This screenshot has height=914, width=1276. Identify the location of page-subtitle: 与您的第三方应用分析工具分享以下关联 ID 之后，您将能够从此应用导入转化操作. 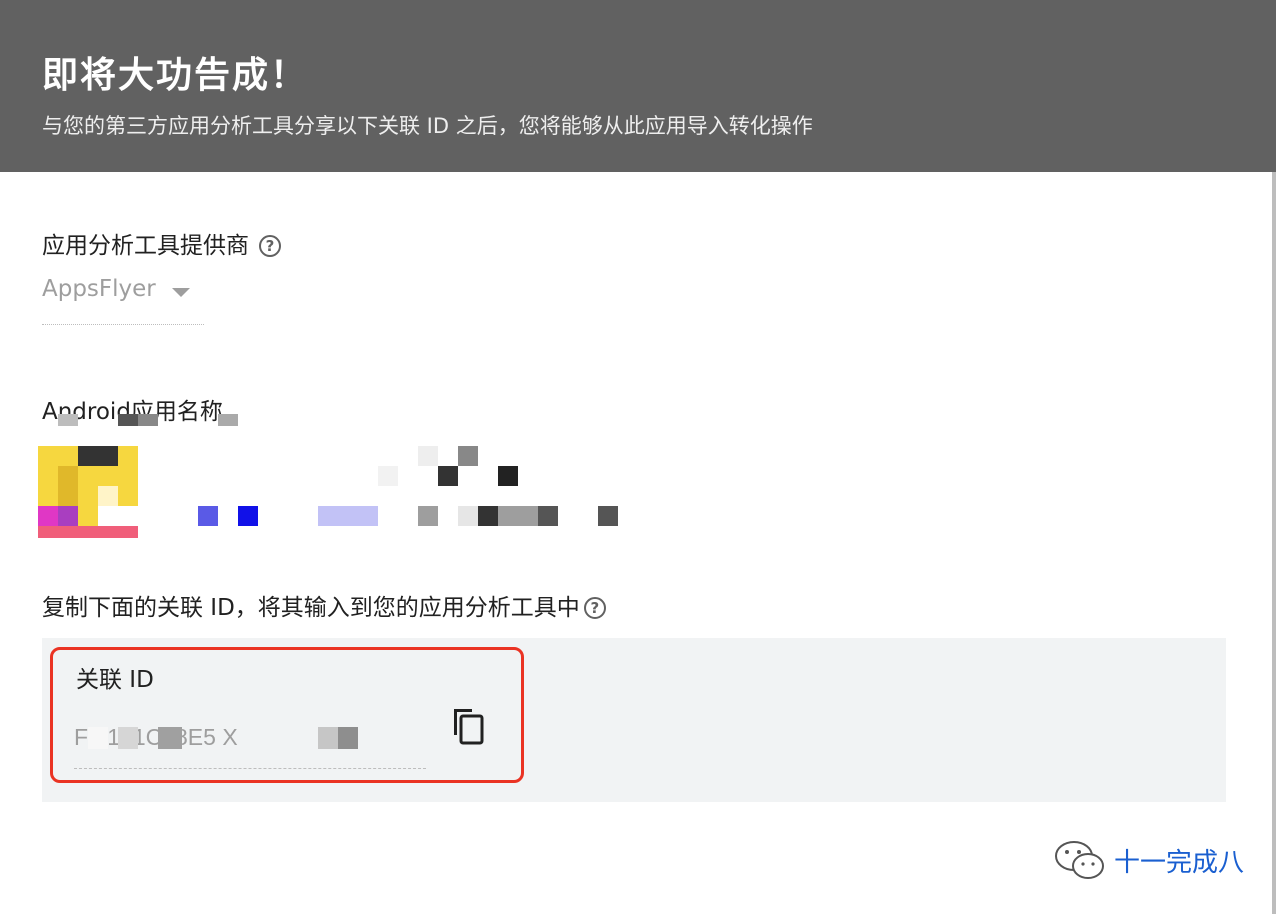
(427, 126).